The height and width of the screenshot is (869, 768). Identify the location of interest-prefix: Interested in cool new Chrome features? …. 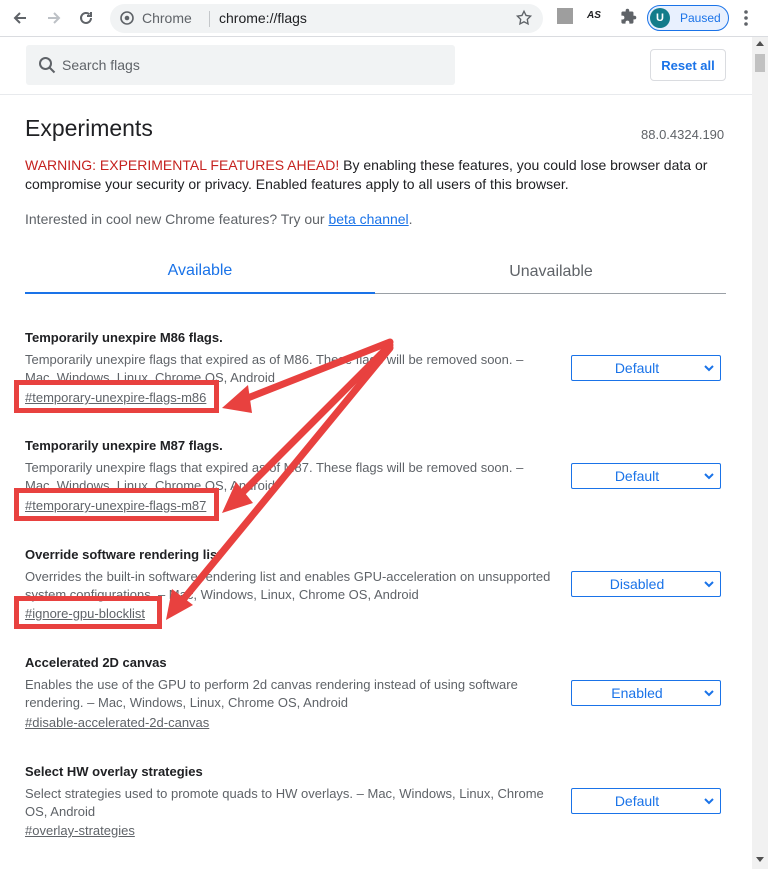
(177, 219).